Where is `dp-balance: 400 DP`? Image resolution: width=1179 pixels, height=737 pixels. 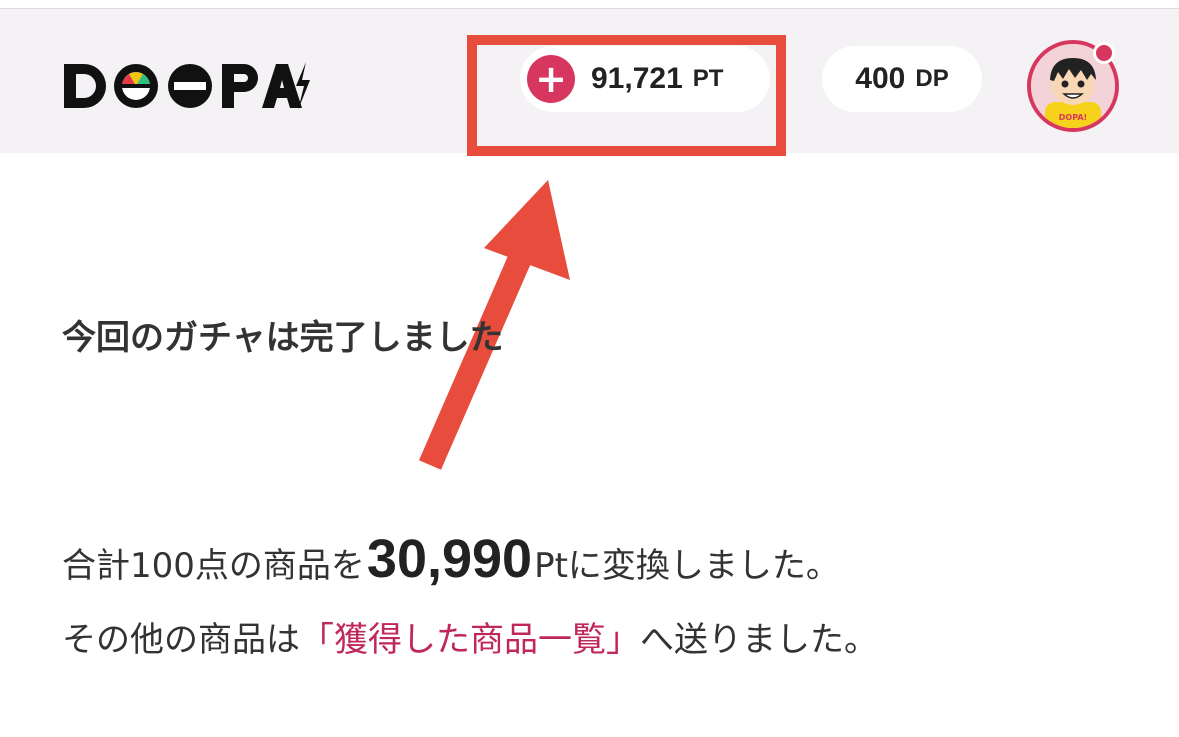
dp-balance: 400 DP is located at coordinates (902, 79).